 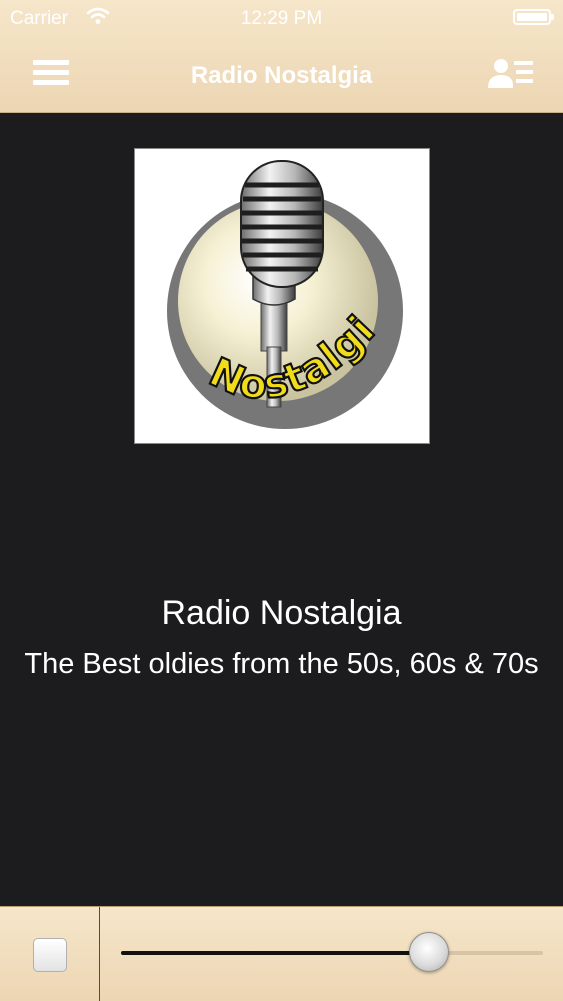 What do you see at coordinates (511, 74) in the screenshot?
I see `contact-list-icon` at bounding box center [511, 74].